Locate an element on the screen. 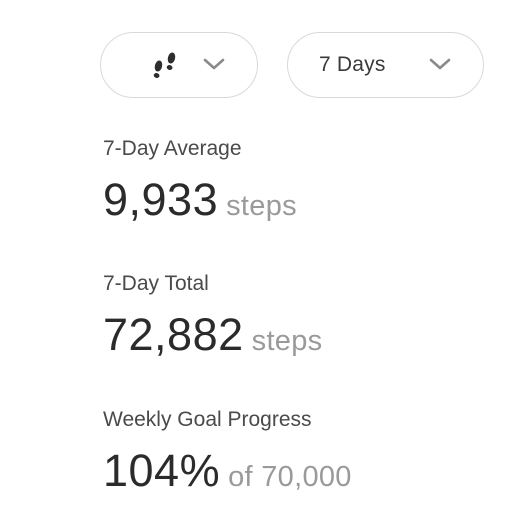 The height and width of the screenshot is (528, 516). metric-dropdown is located at coordinates (179, 65).